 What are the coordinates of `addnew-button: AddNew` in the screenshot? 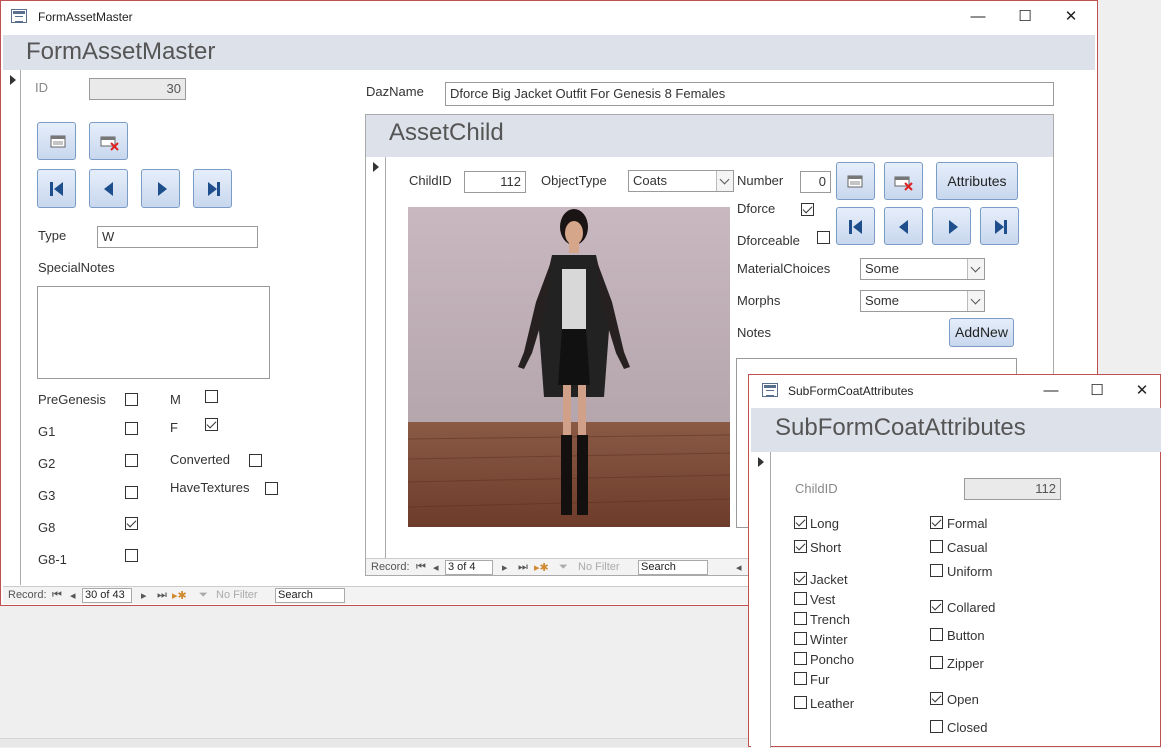 It's located at (981, 332).